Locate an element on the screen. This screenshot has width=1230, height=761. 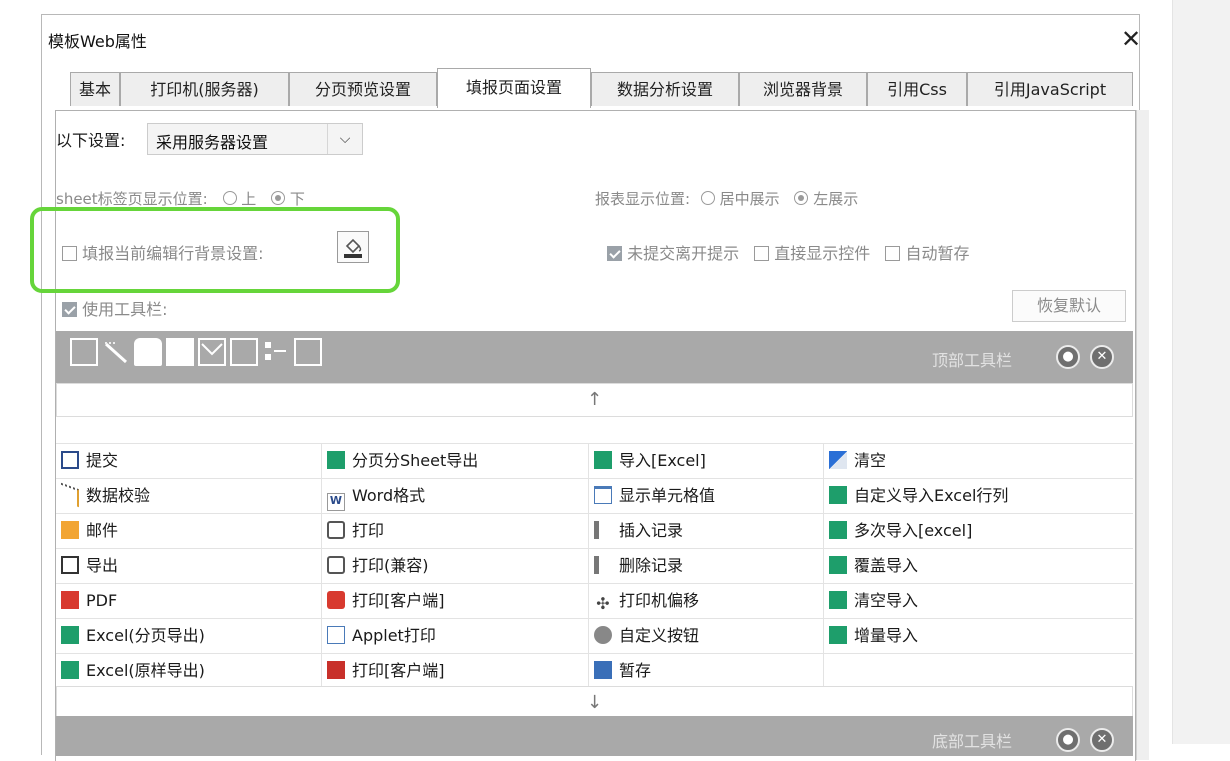
list-item: 增量导入 is located at coordinates (978, 635).